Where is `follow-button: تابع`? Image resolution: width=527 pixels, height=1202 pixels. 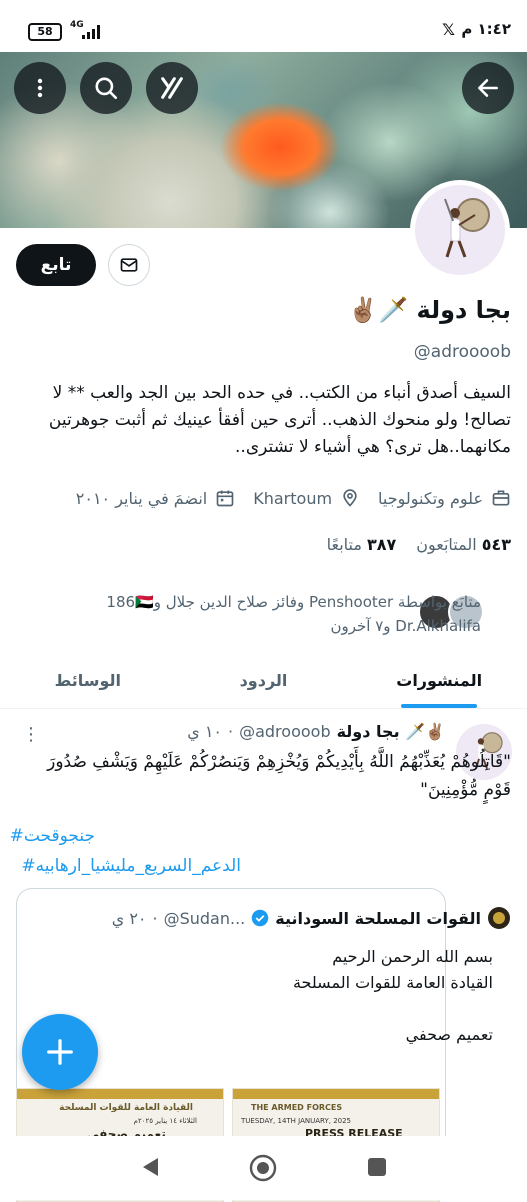
follow-button: تابع is located at coordinates (56, 265).